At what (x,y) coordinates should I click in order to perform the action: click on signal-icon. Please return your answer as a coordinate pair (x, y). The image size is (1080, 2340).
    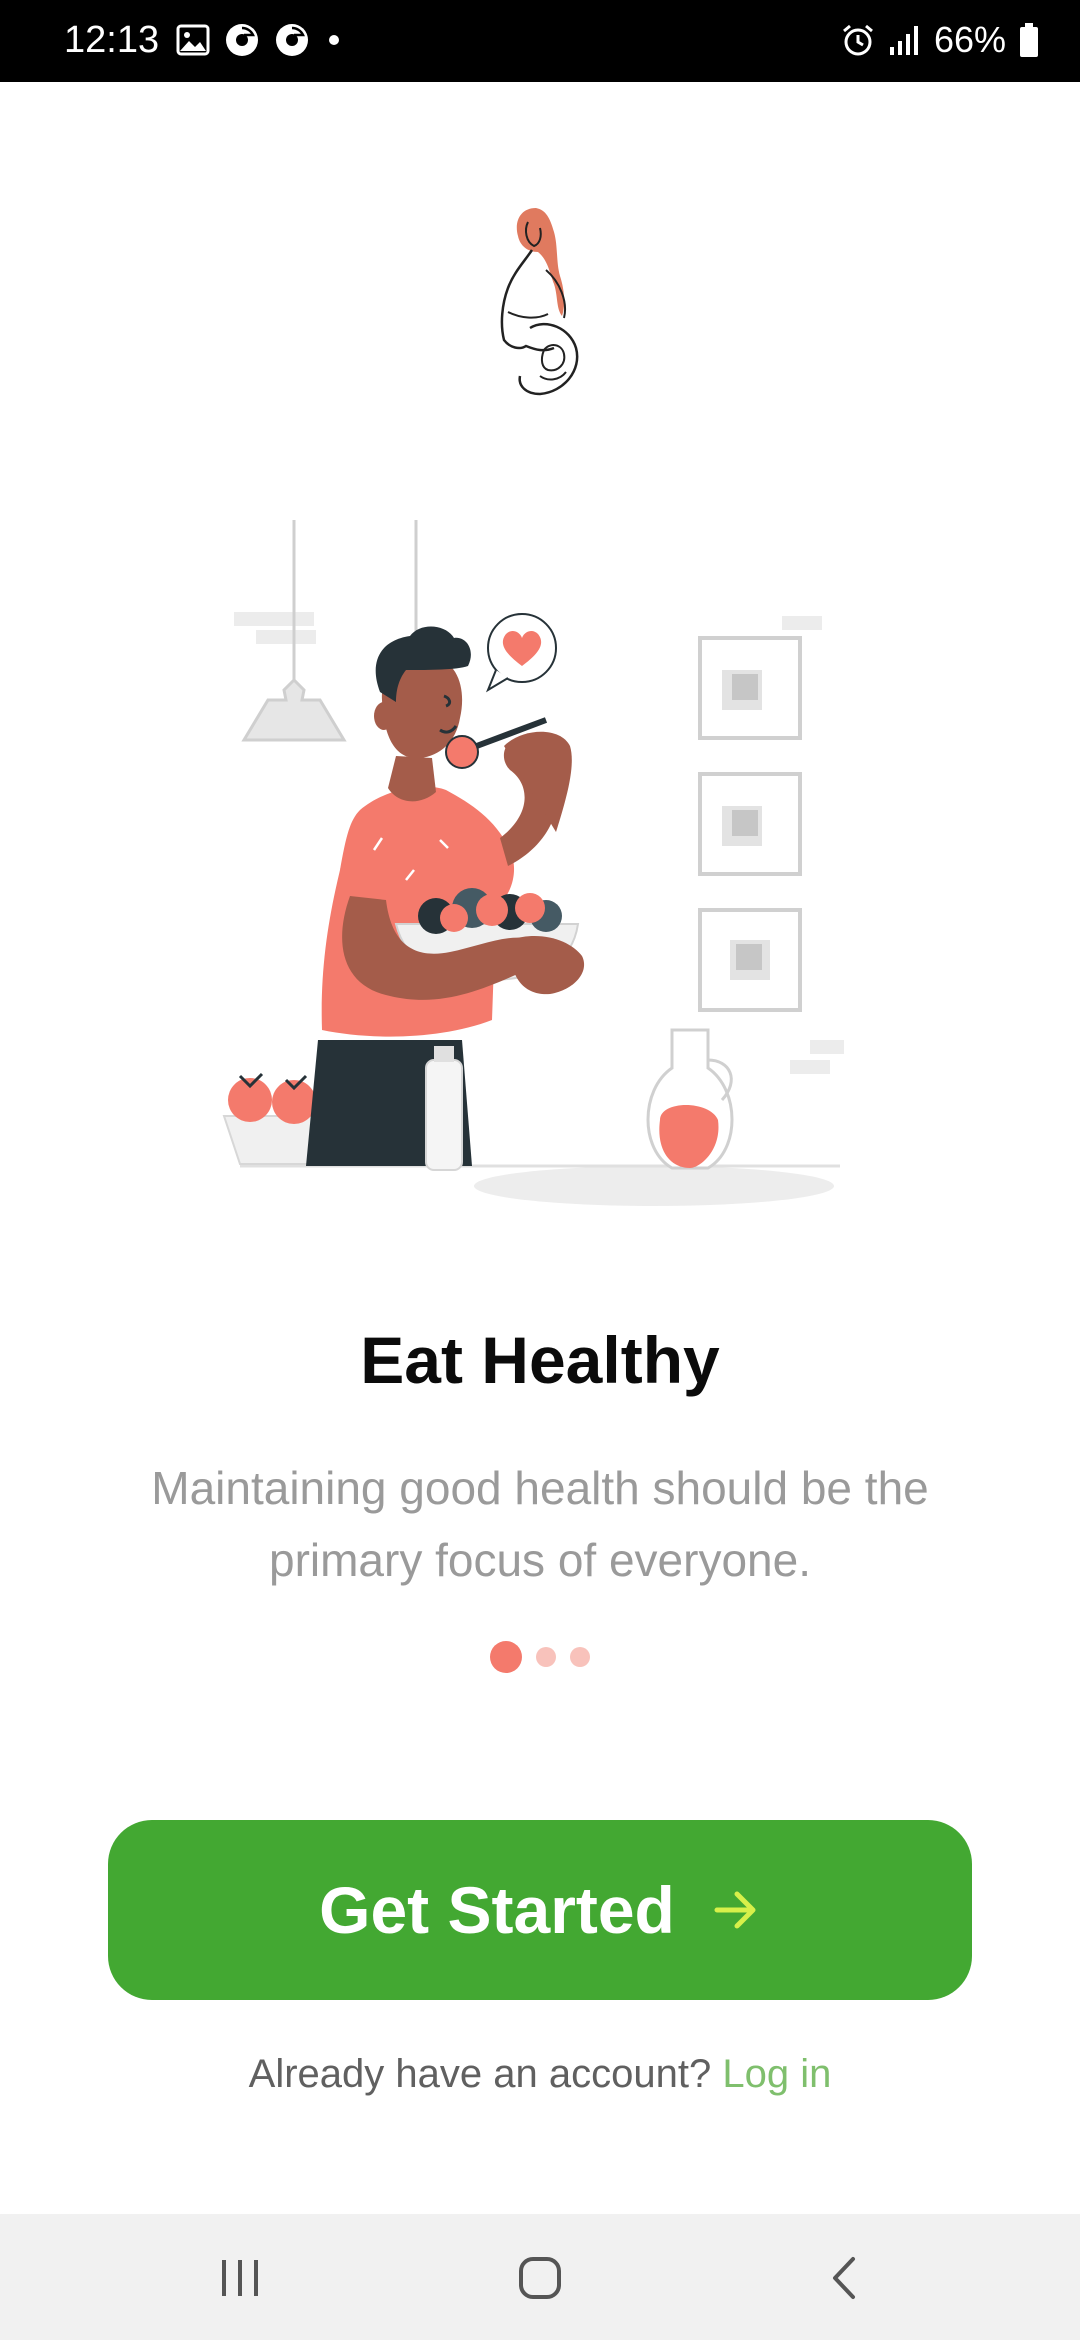
    Looking at the image, I should click on (903, 40).